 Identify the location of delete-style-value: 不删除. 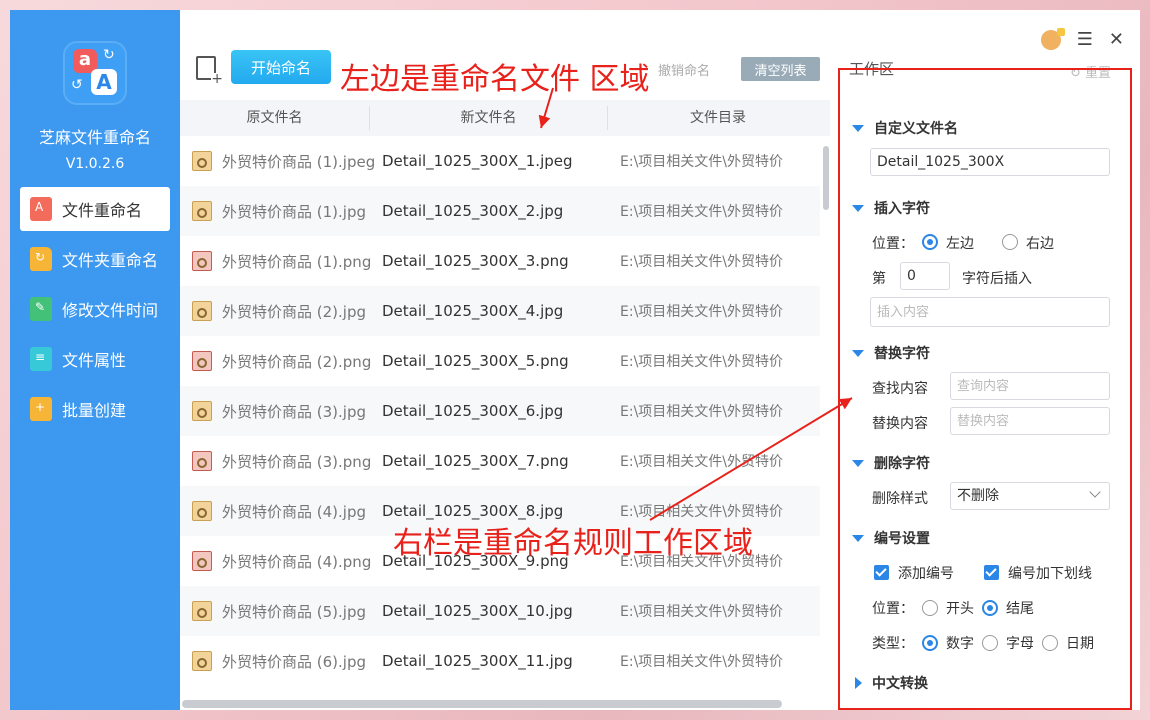
(978, 496).